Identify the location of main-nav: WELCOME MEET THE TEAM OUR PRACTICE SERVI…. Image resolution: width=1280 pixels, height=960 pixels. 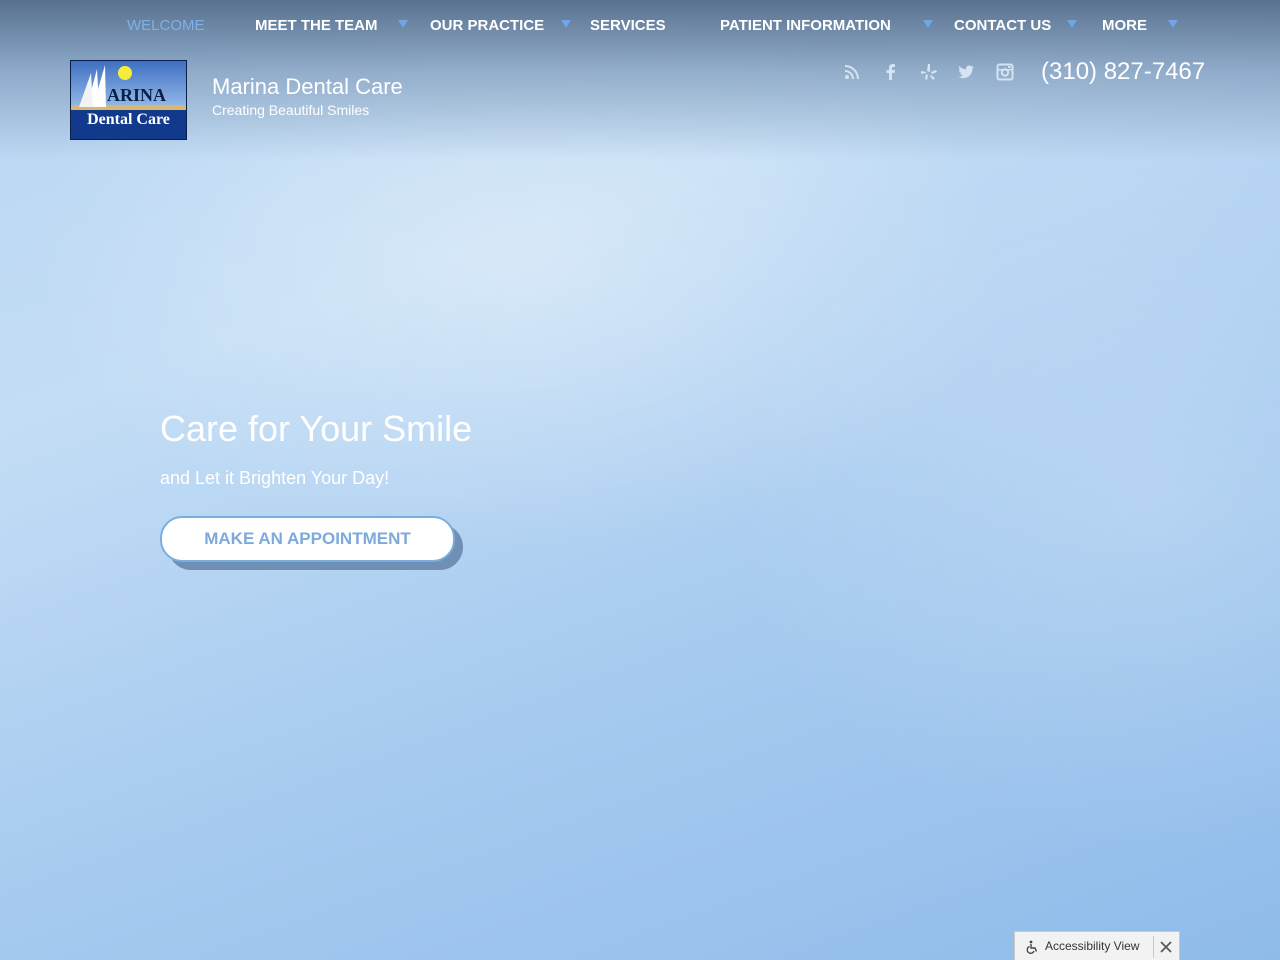
(640, 25).